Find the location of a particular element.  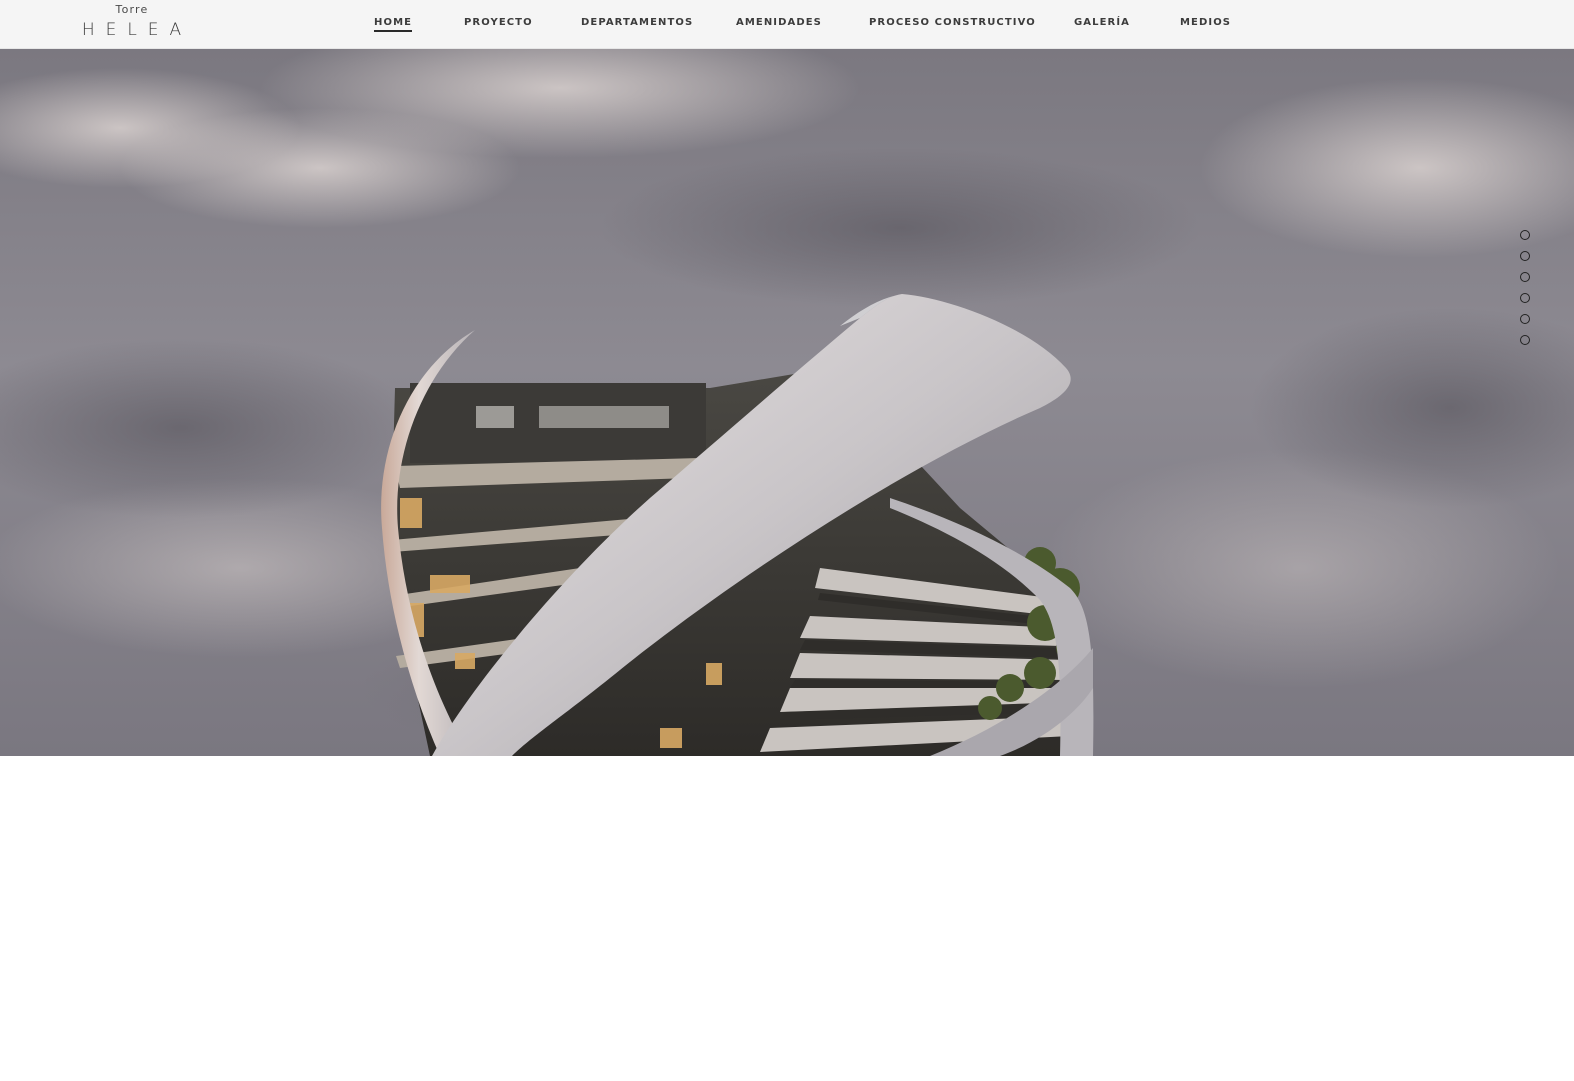

nav-item-home: HOME is located at coordinates (393, 24).